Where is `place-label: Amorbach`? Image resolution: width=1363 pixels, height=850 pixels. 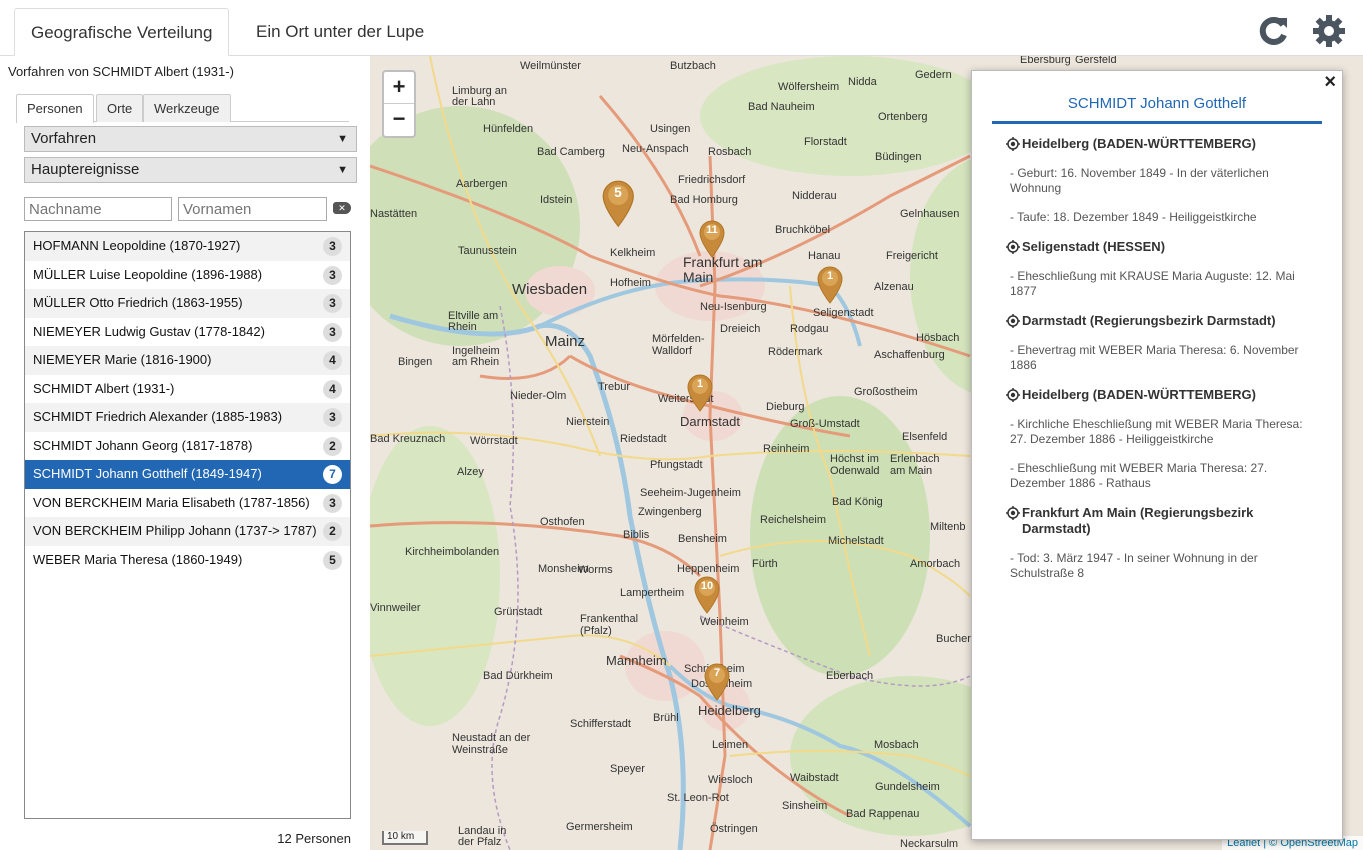
place-label: Amorbach is located at coordinates (935, 564).